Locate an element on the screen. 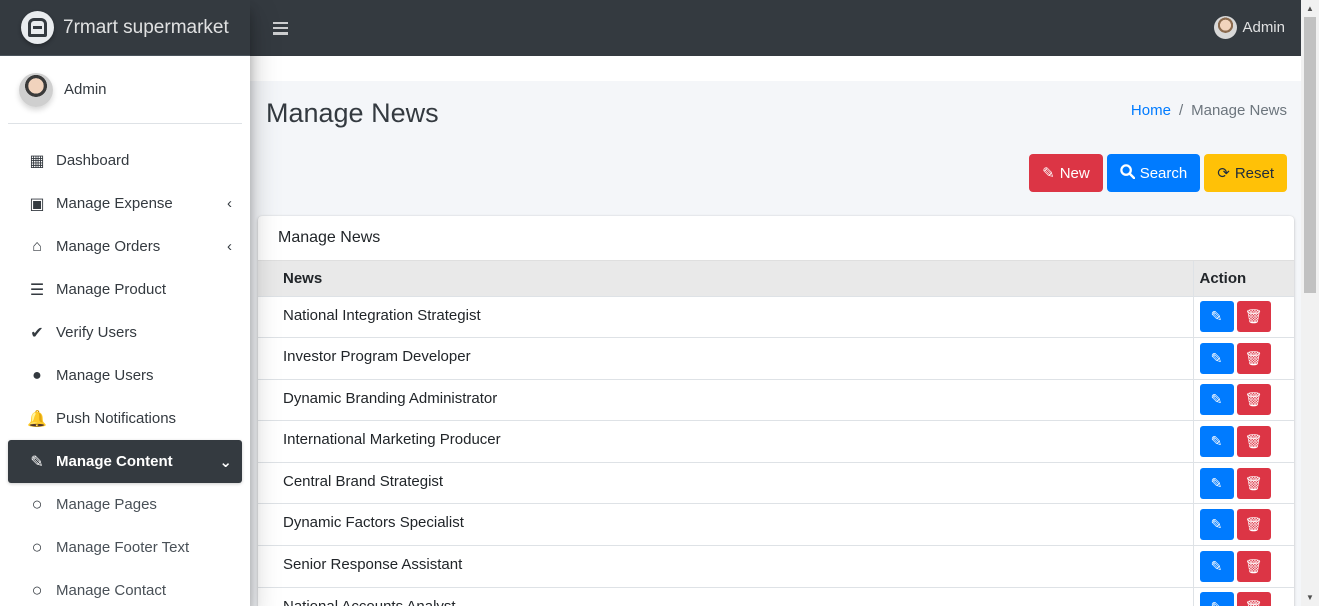 The height and width of the screenshot is (606, 1319). sidebar-item-manage-orders: ⌂ Manage Orders ‹ is located at coordinates (125, 246).